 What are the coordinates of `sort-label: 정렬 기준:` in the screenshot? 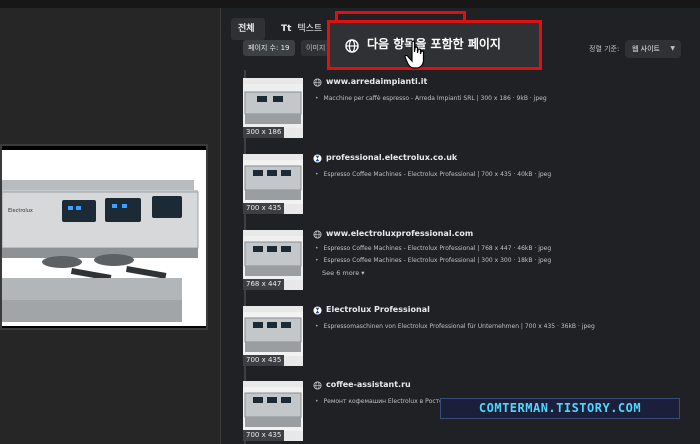 It's located at (604, 49).